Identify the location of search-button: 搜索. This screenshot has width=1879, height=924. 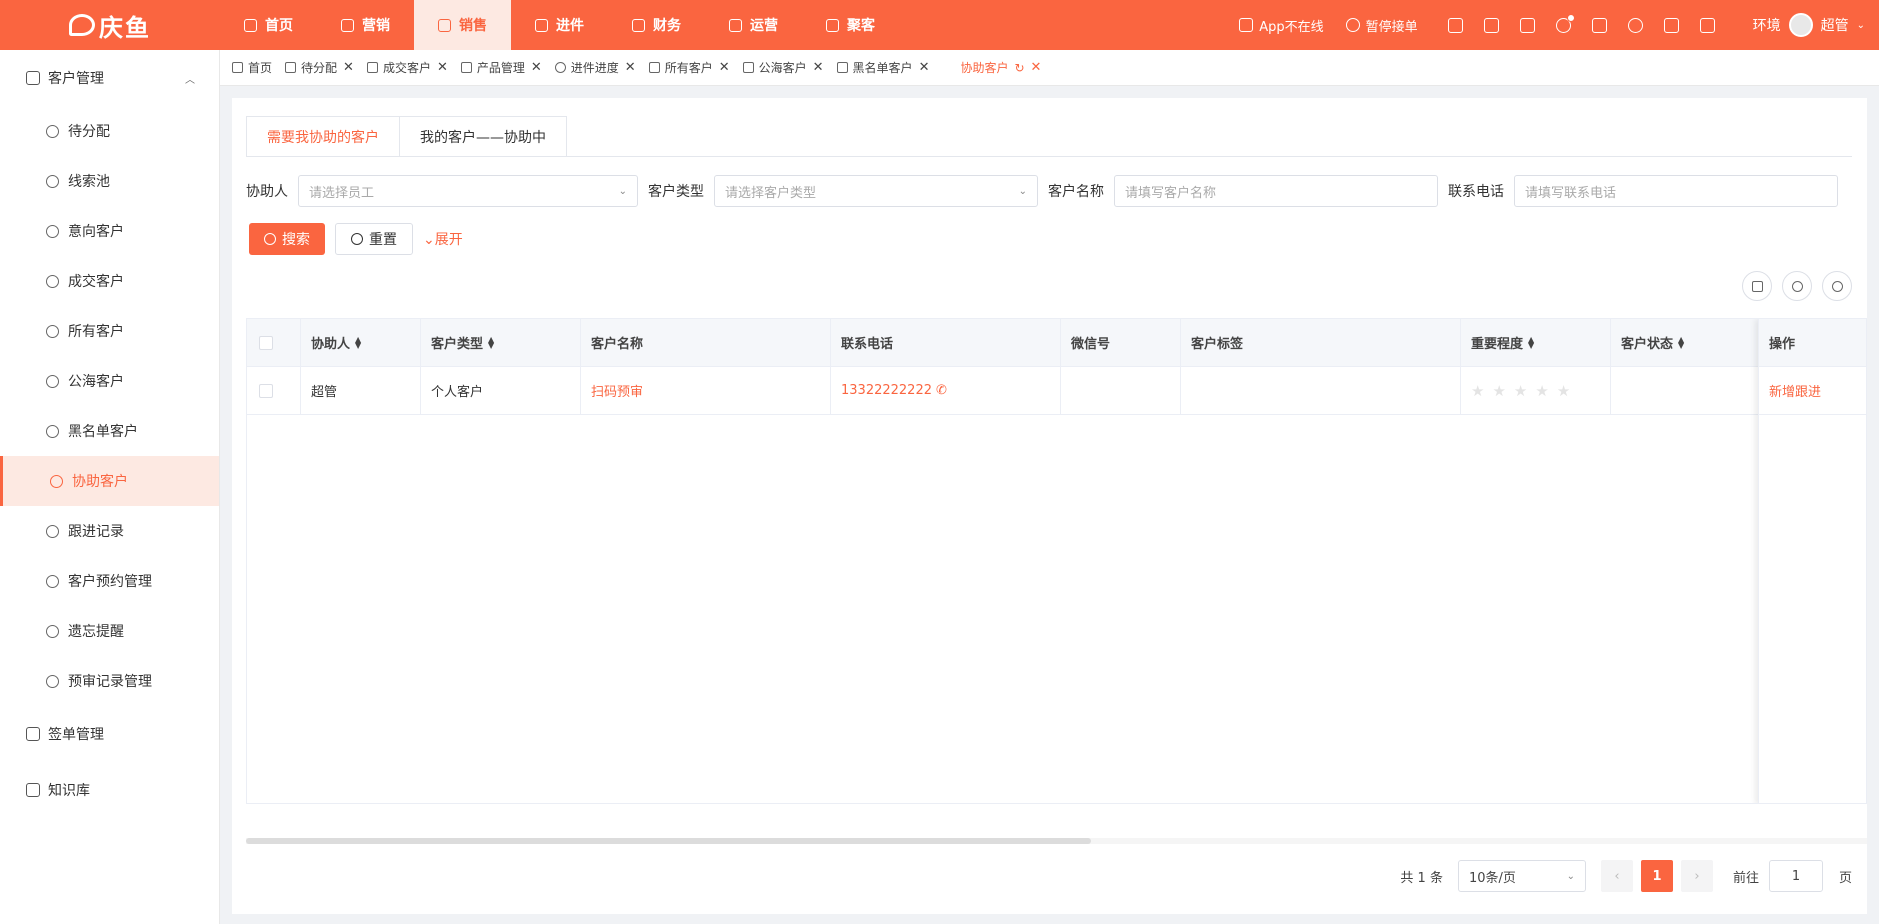
(287, 239).